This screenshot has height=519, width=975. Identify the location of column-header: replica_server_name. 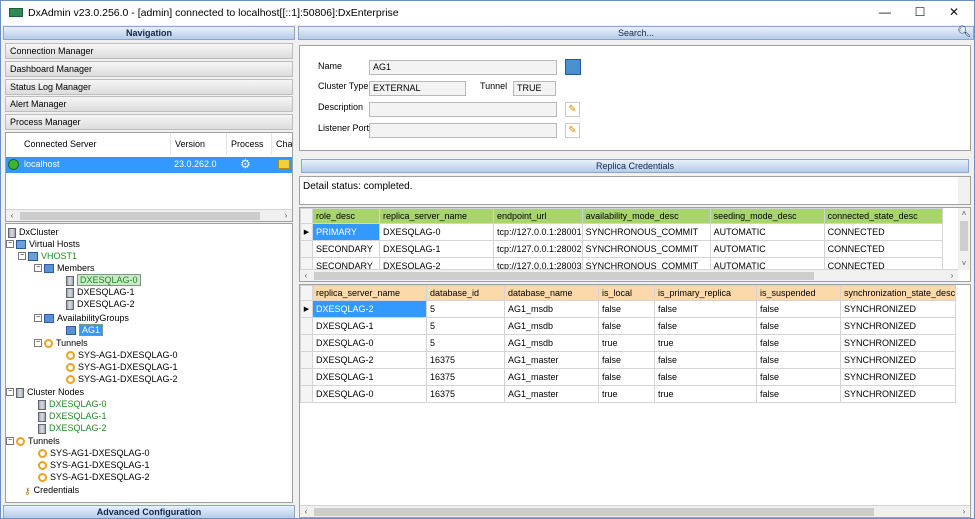
(436, 216).